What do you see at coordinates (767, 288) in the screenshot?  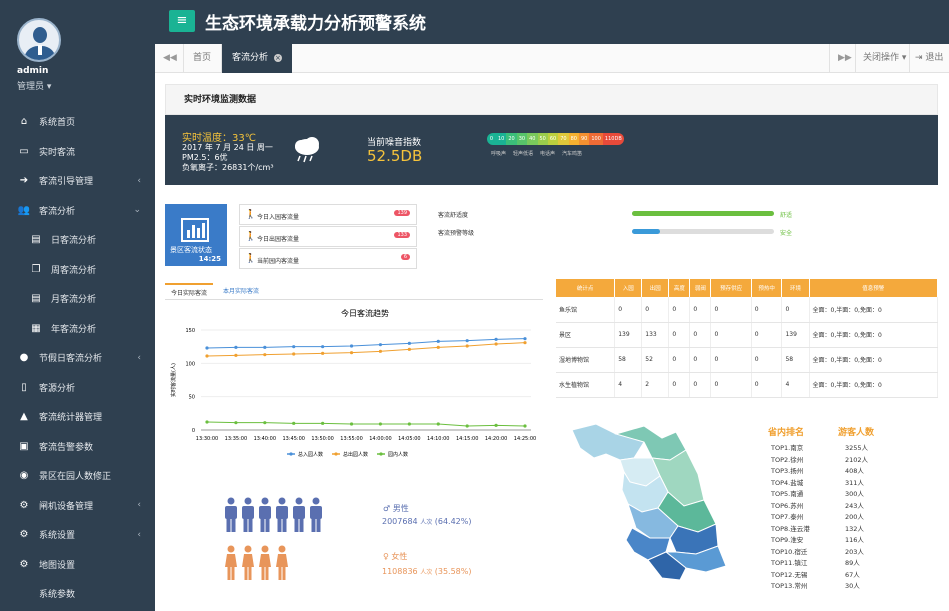 I see `table-header: 预热中` at bounding box center [767, 288].